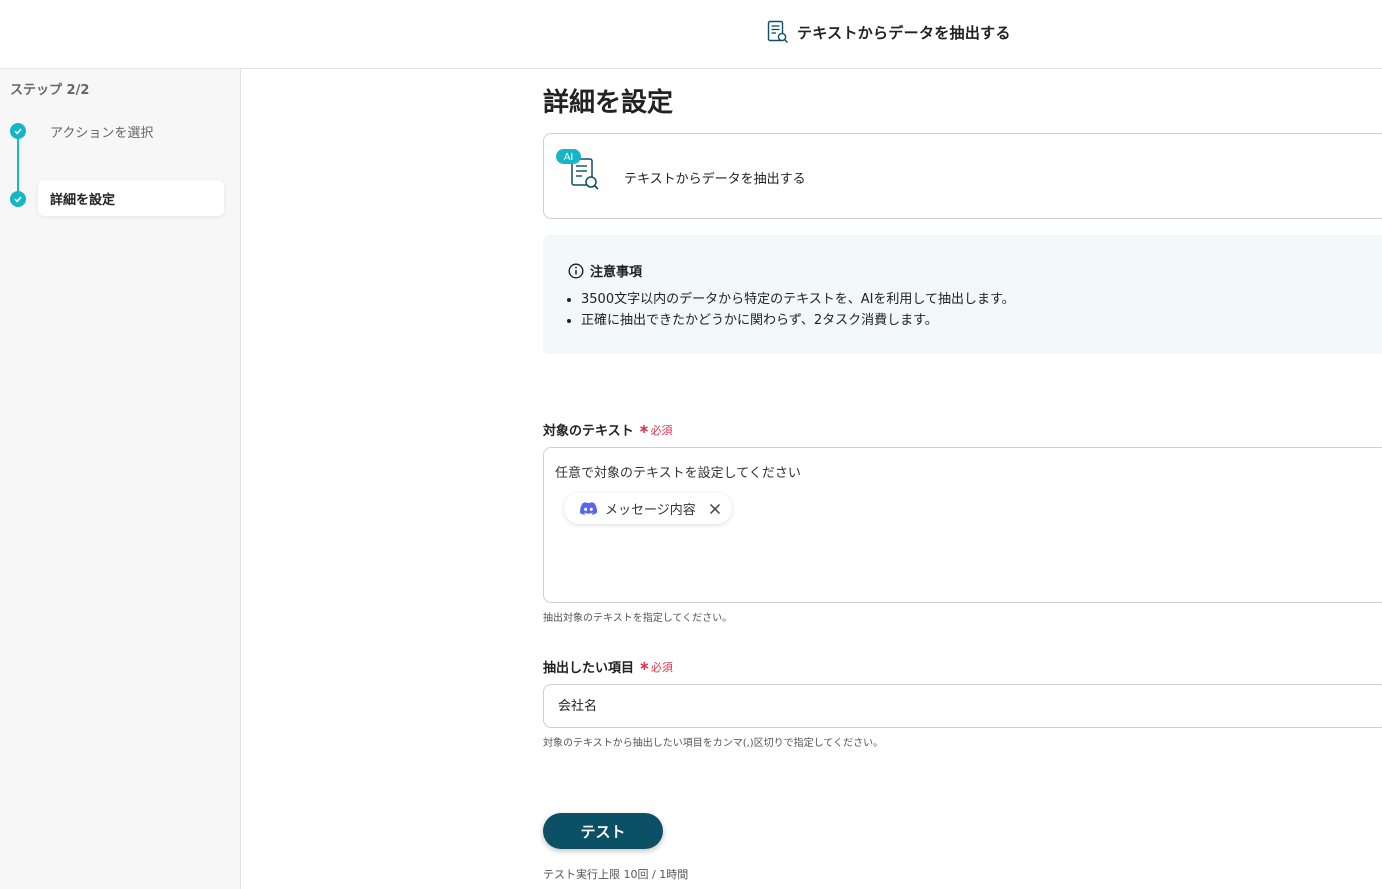  Describe the element at coordinates (715, 509) in the screenshot. I see `close-icon` at that location.